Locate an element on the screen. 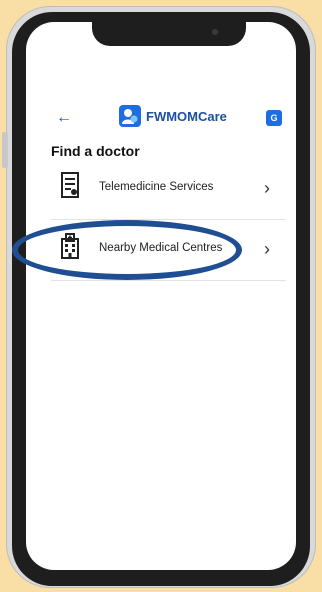 Image resolution: width=322 pixels, height=592 pixels. camera-icon is located at coordinates (215, 32).